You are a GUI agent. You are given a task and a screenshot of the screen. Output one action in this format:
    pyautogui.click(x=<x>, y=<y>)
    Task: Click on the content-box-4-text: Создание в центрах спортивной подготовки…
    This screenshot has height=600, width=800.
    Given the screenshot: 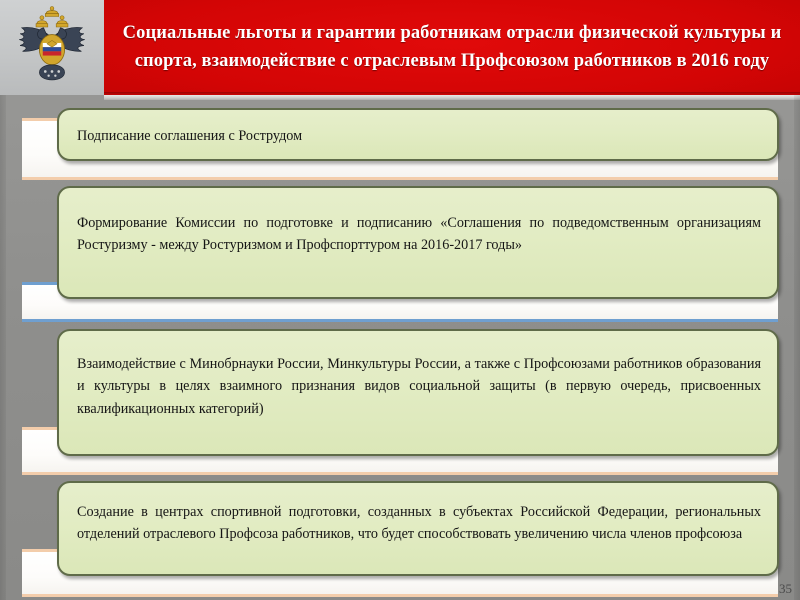 What is the action you would take?
    pyautogui.click(x=419, y=523)
    